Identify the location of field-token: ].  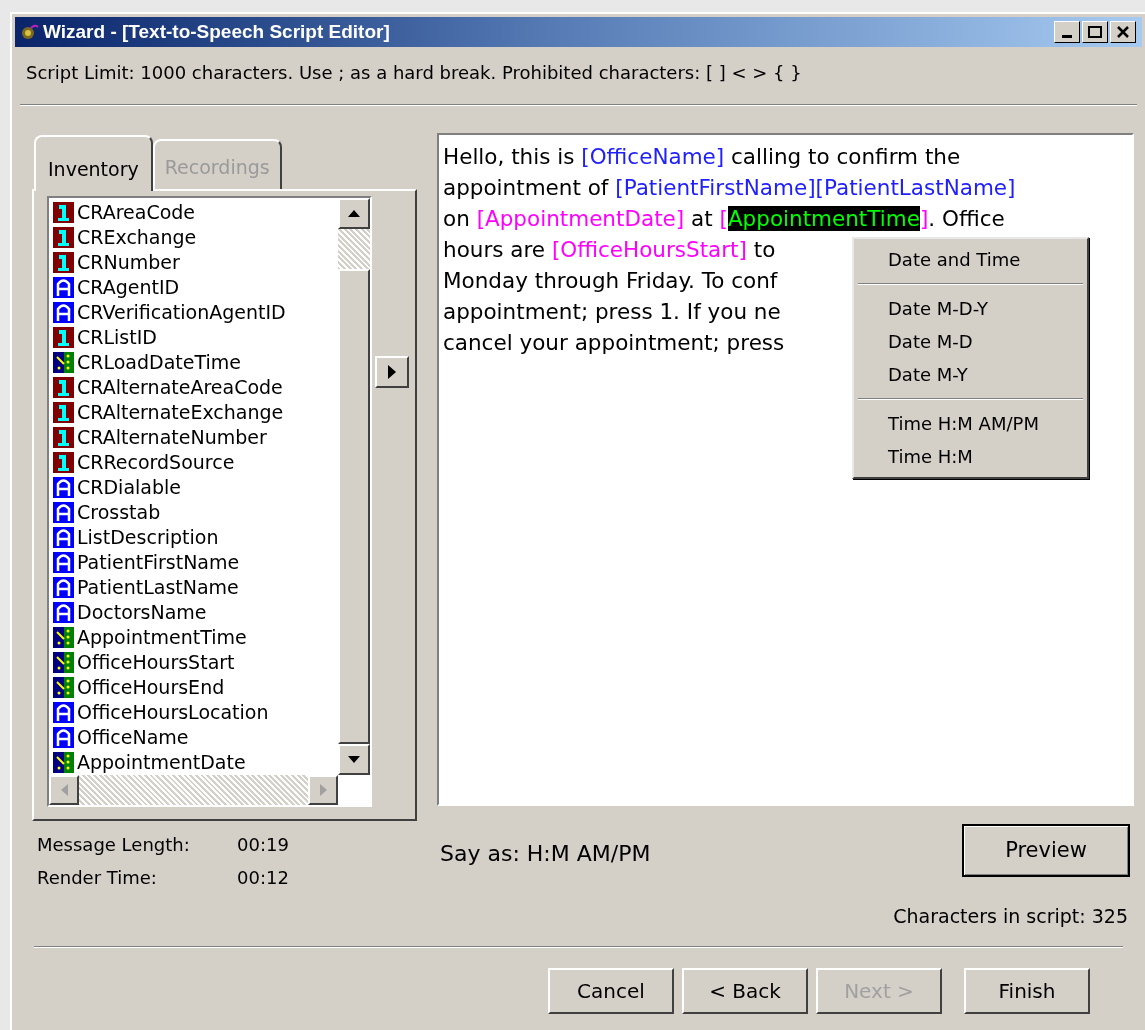
(924, 218).